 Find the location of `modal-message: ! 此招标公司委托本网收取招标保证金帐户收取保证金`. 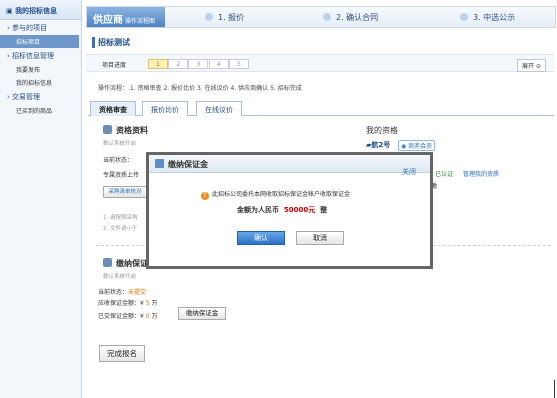

modal-message: ! 此招标公司委托本网收取招标保证金帐户收取保证金 is located at coordinates (275, 194).